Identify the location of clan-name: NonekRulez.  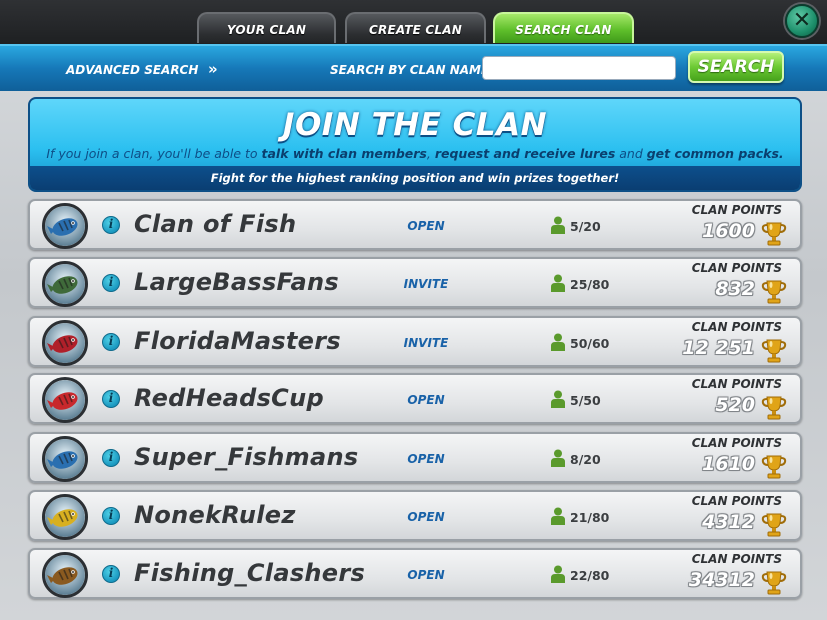
(215, 515).